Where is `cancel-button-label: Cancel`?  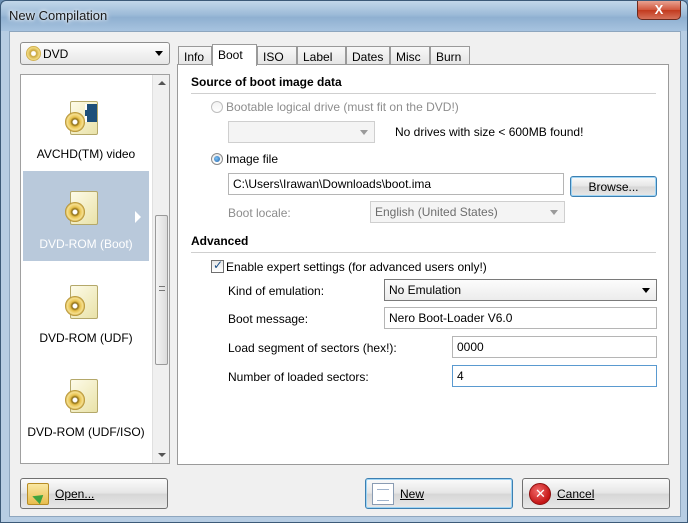
cancel-button-label: Cancel is located at coordinates (576, 494).